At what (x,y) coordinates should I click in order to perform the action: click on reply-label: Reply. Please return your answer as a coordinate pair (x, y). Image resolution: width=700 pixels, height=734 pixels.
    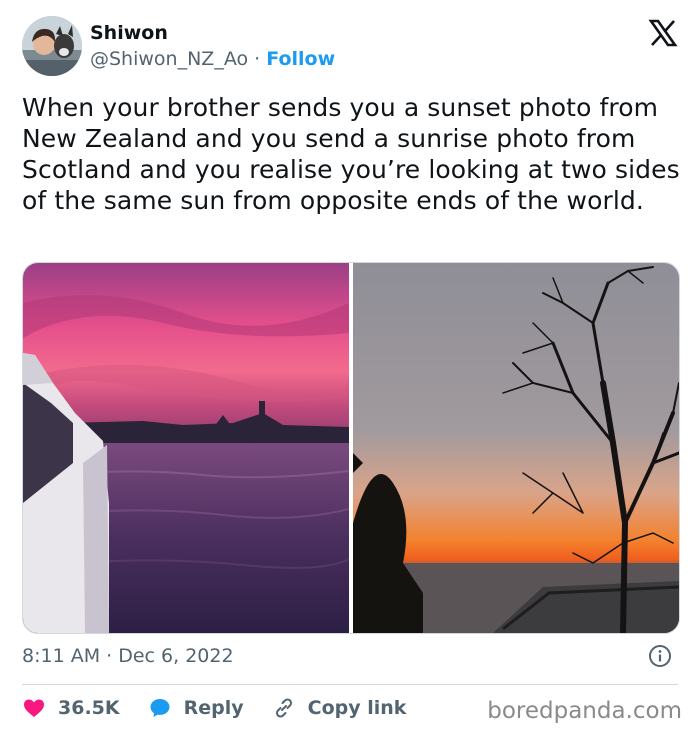
    Looking at the image, I should click on (213, 708).